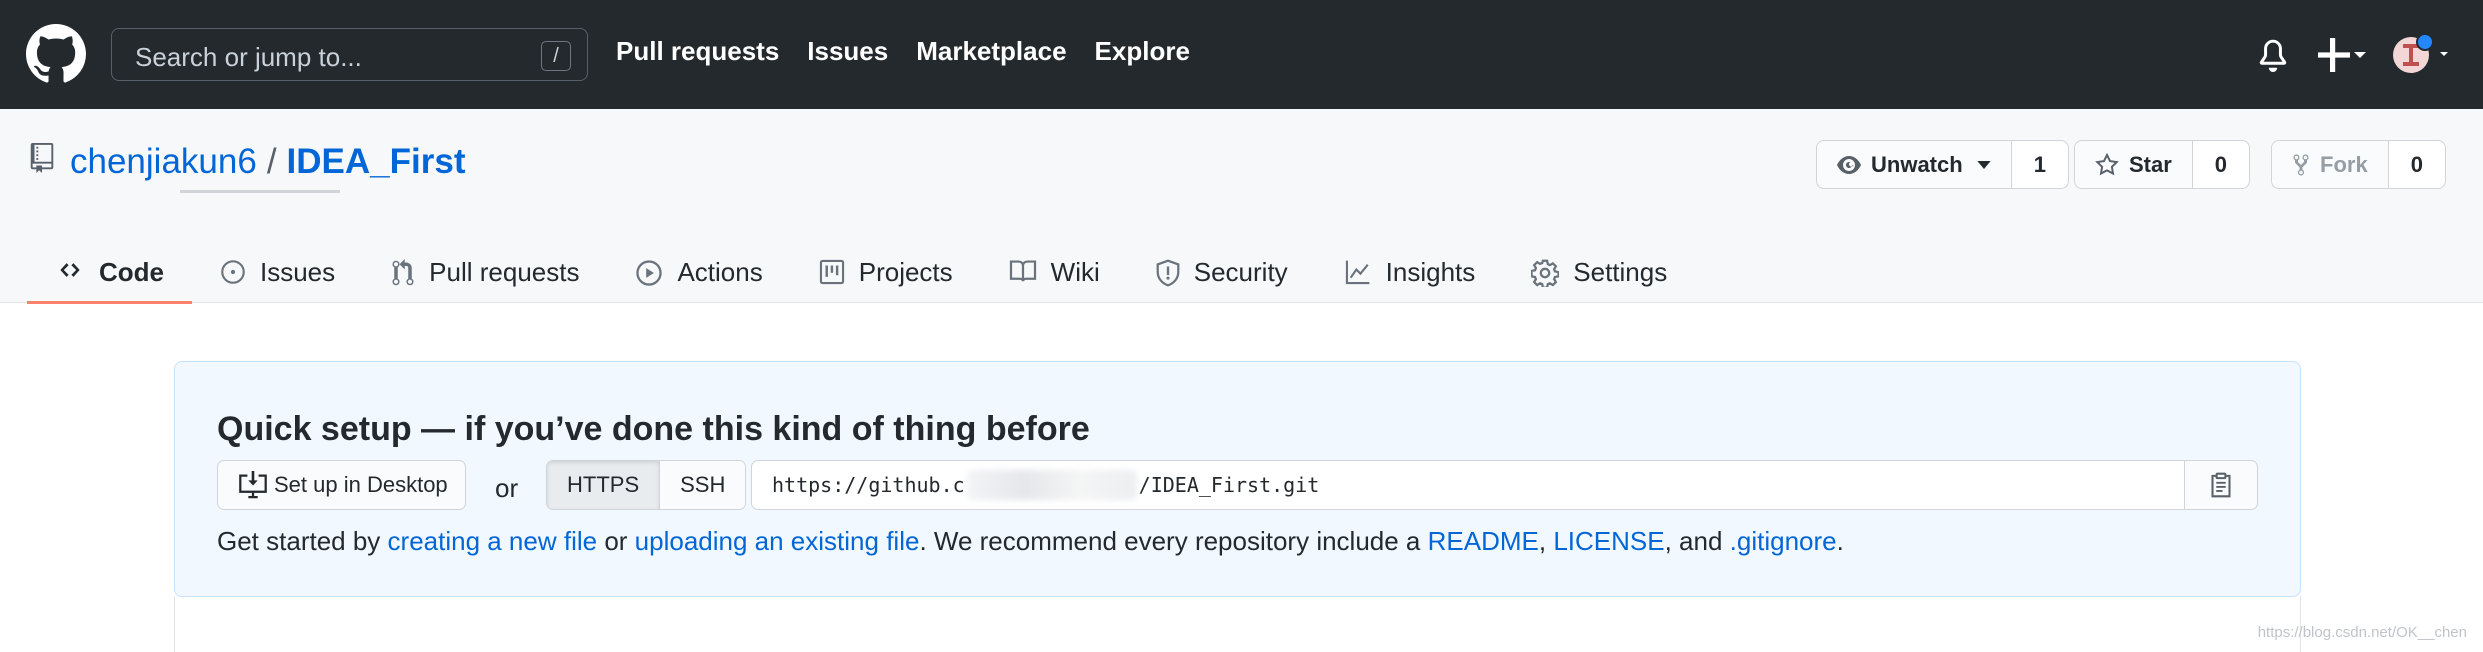 Image resolution: width=2483 pixels, height=652 pixels. Describe the element at coordinates (163, 161) in the screenshot. I see `repo-owner-link: chenjiakun6` at that location.